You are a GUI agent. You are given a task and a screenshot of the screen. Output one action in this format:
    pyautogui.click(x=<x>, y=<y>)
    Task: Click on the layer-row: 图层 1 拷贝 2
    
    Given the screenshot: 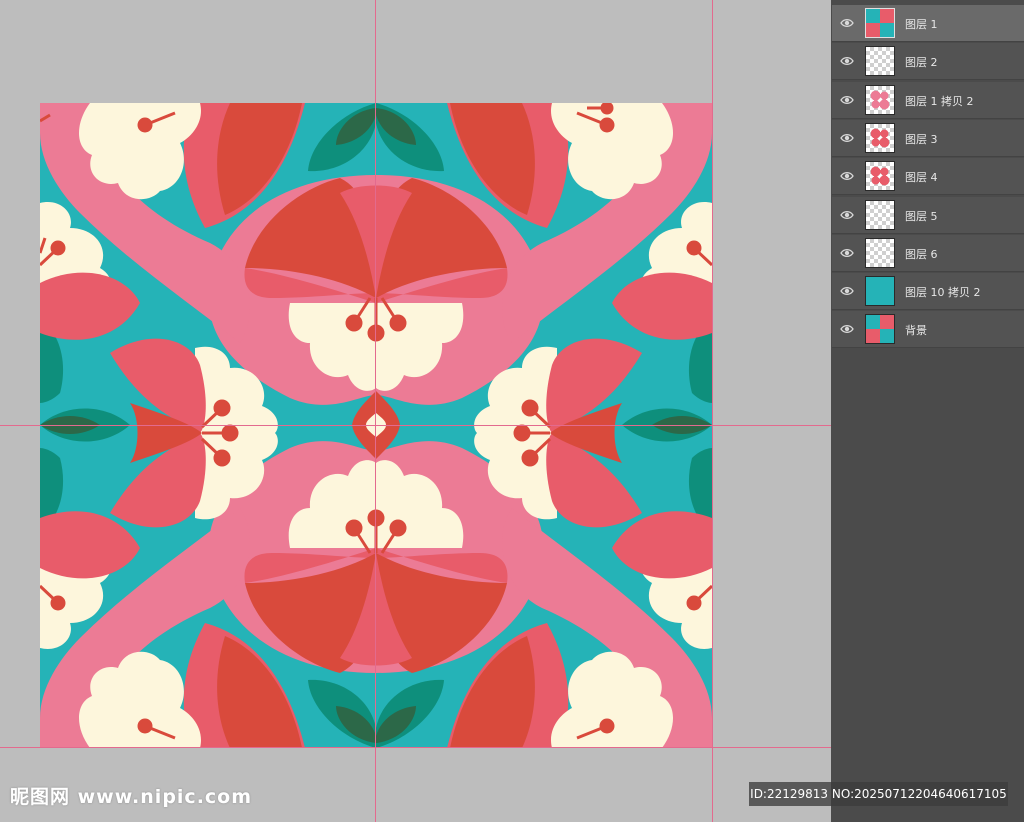 What is the action you would take?
    pyautogui.click(x=928, y=100)
    